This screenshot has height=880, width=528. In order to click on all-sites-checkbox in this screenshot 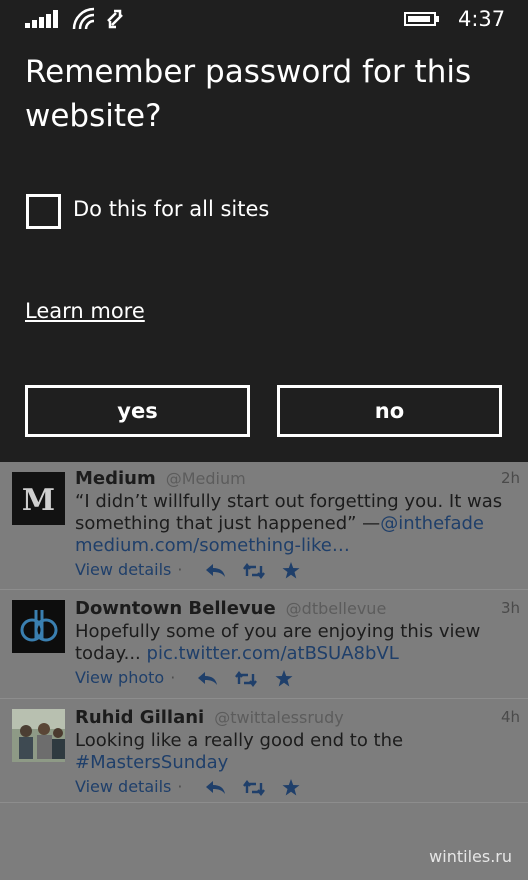, I will do `click(43, 211)`.